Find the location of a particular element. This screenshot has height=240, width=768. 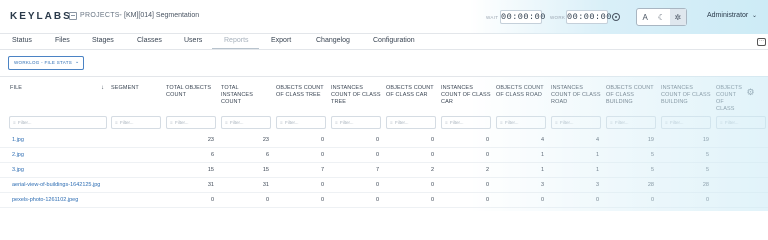

record-timer-button is located at coordinates (616, 17).